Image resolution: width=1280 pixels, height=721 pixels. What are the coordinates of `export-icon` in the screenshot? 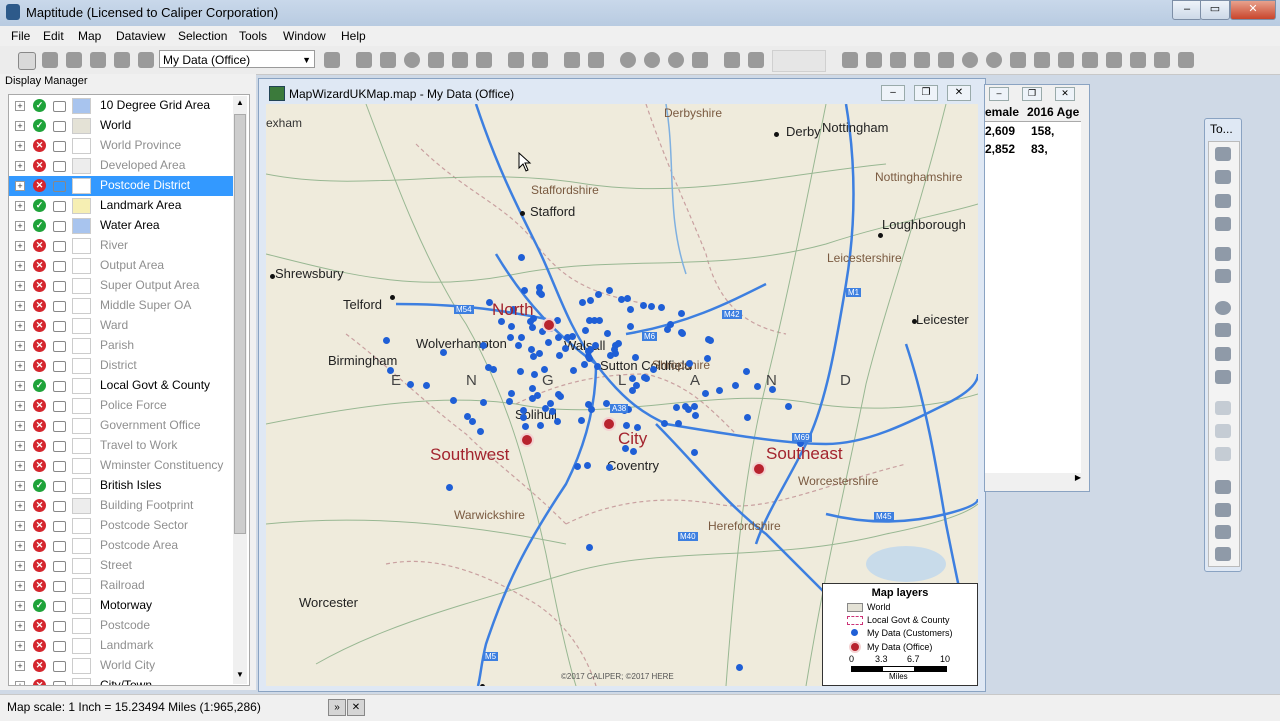 It's located at (1223, 554).